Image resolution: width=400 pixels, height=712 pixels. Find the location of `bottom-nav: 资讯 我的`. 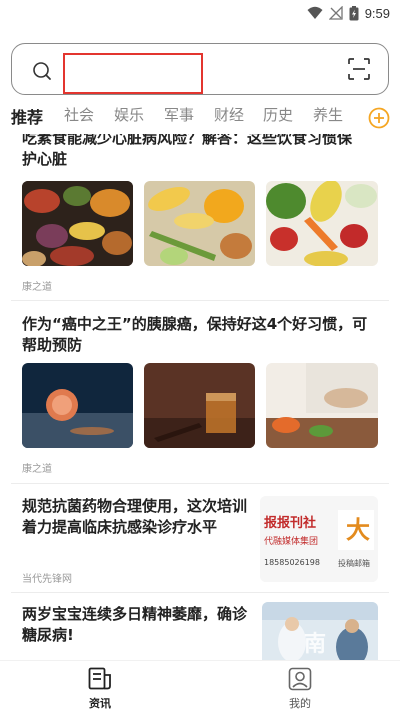

bottom-nav: 资讯 我的 is located at coordinates (200, 686).